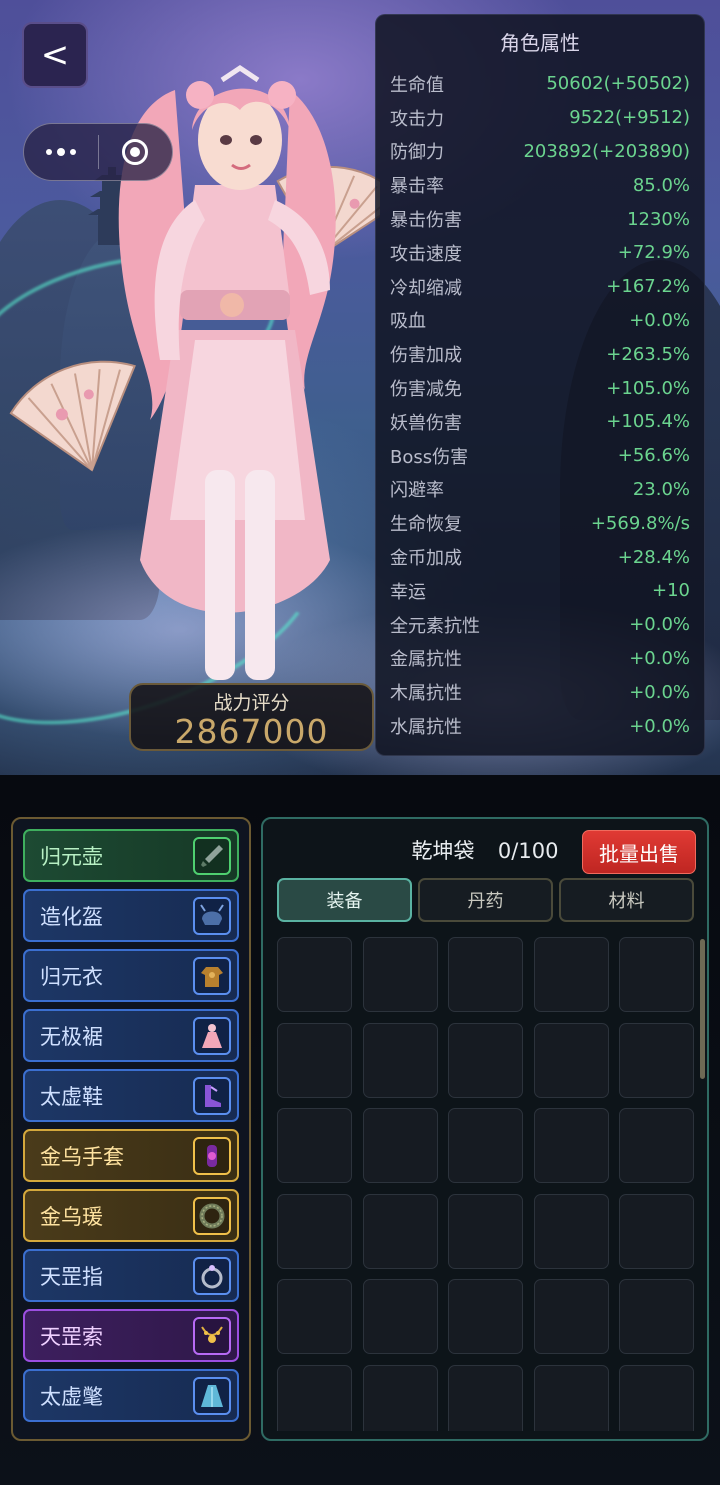 Image resolution: width=720 pixels, height=1485 pixels. What do you see at coordinates (71, 1336) in the screenshot?
I see `equipment-name: 天罡索` at bounding box center [71, 1336].